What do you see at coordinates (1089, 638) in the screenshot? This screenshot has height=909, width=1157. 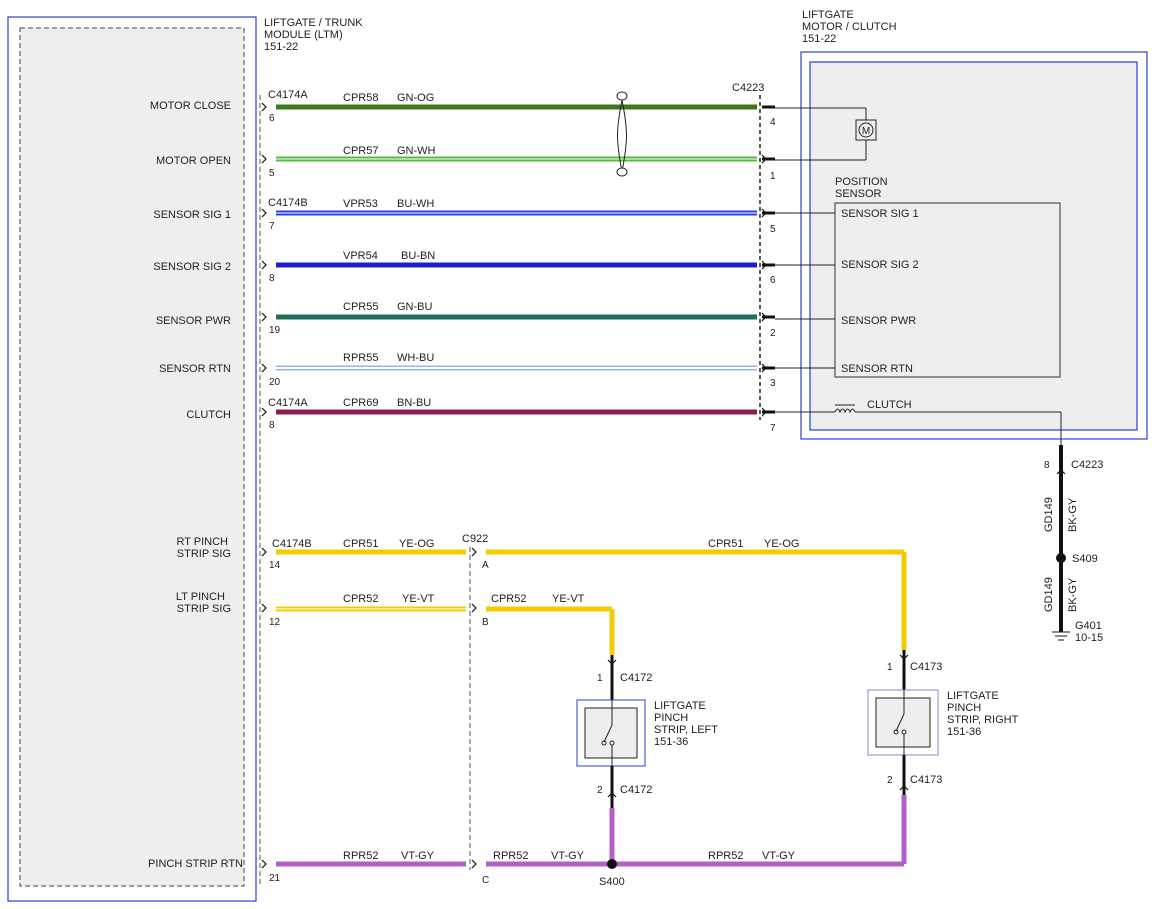 I see `svg-text: 10-15` at bounding box center [1089, 638].